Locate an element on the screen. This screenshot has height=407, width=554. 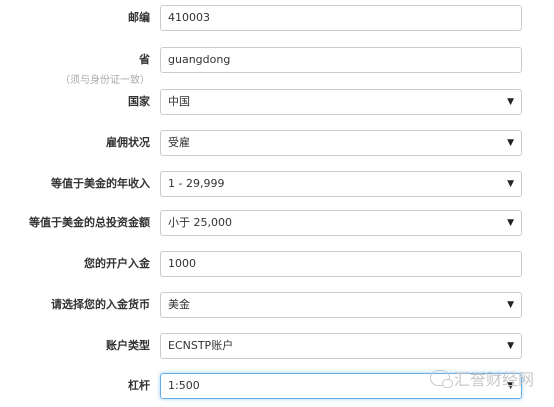
deposit-currency-value: 美金 is located at coordinates (179, 304).